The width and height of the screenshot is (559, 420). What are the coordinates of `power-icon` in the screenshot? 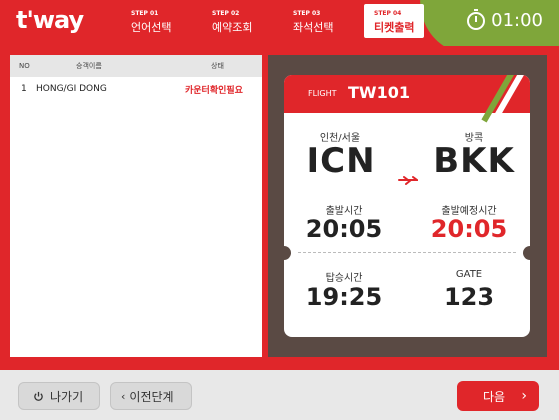 It's located at (38, 396).